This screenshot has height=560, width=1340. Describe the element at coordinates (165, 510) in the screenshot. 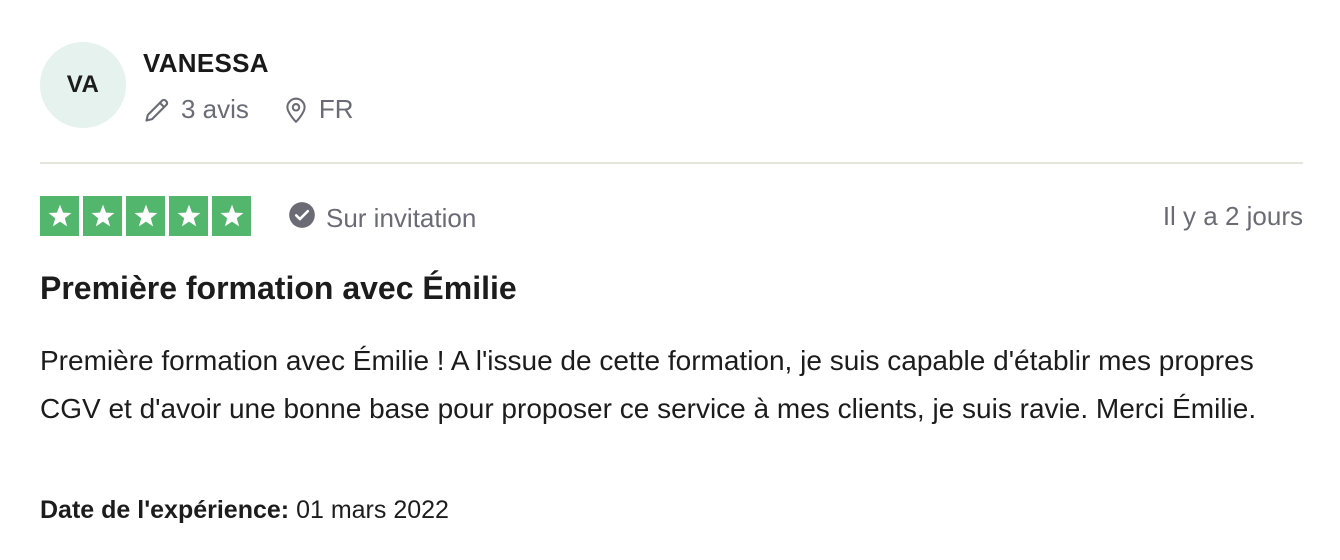

I see `experience-date-label: Date de l'expérience:` at that location.